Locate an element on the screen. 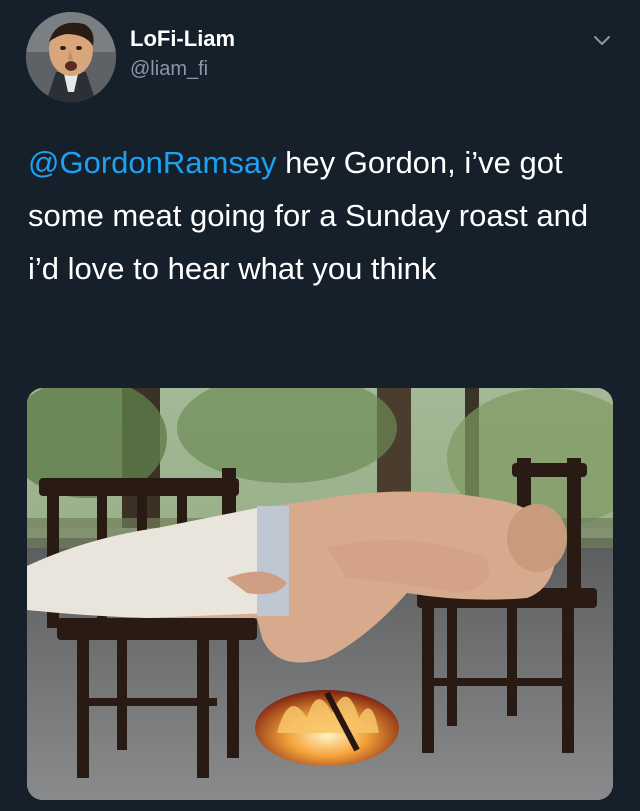 The height and width of the screenshot is (811, 640). author-handle: @liam_fi is located at coordinates (169, 69).